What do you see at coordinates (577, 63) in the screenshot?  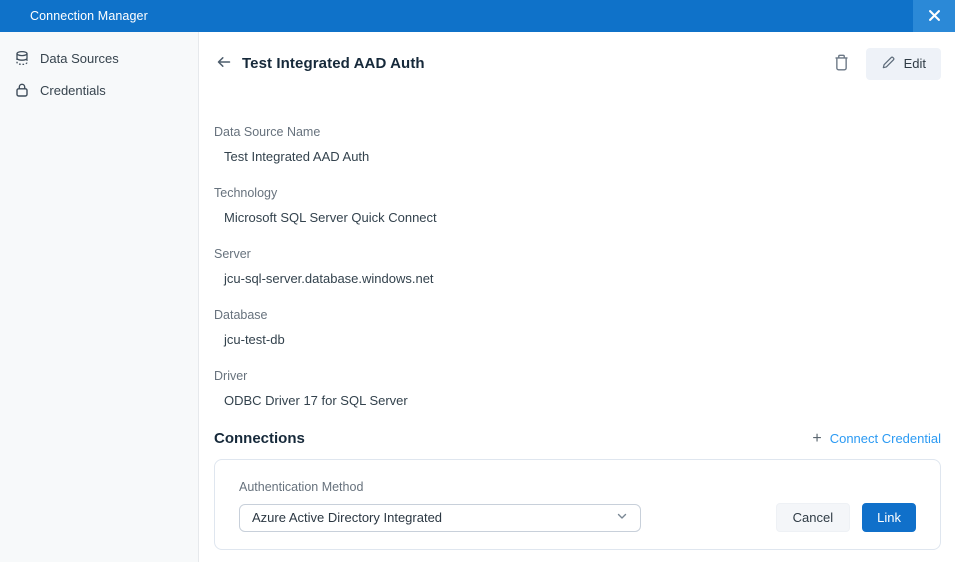 I see `page-header: Test Integrated AAD Auth Edit` at bounding box center [577, 63].